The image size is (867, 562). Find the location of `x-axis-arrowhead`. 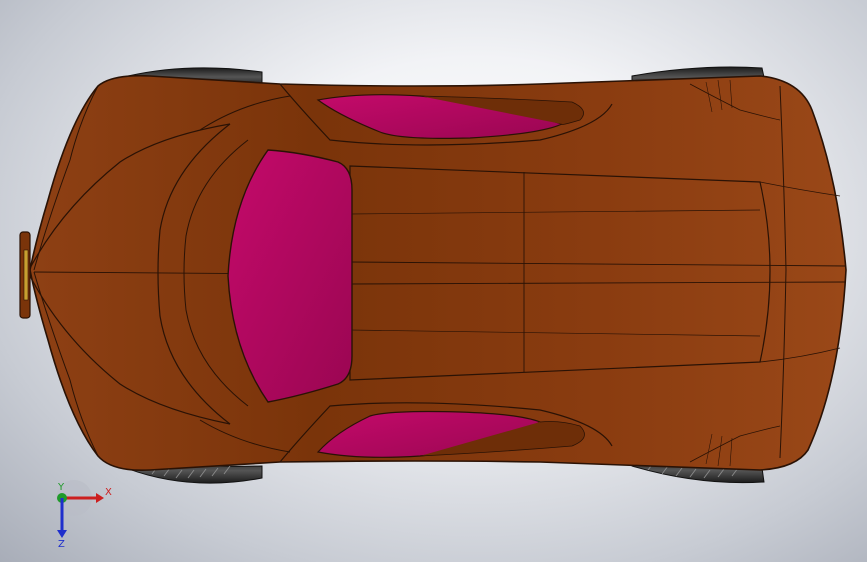

x-axis-arrowhead is located at coordinates (100, 498).